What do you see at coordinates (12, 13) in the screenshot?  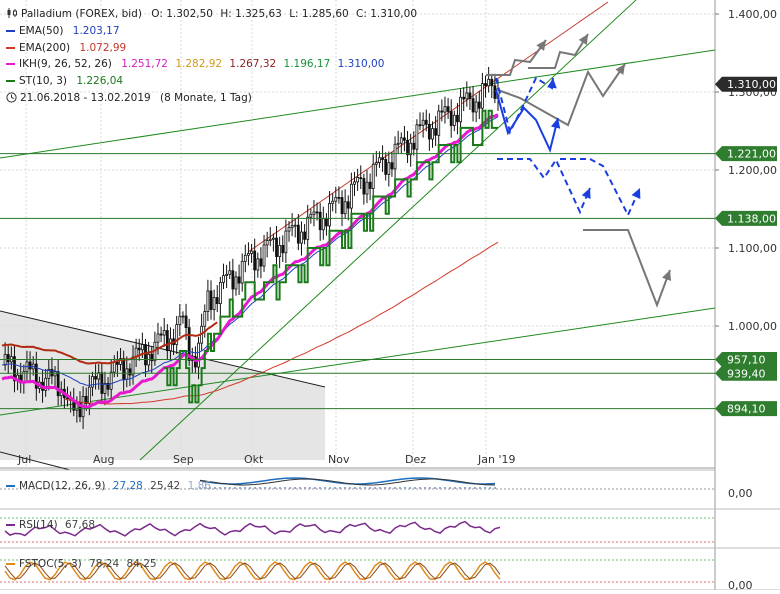 I see `candlestick-icon` at bounding box center [12, 13].